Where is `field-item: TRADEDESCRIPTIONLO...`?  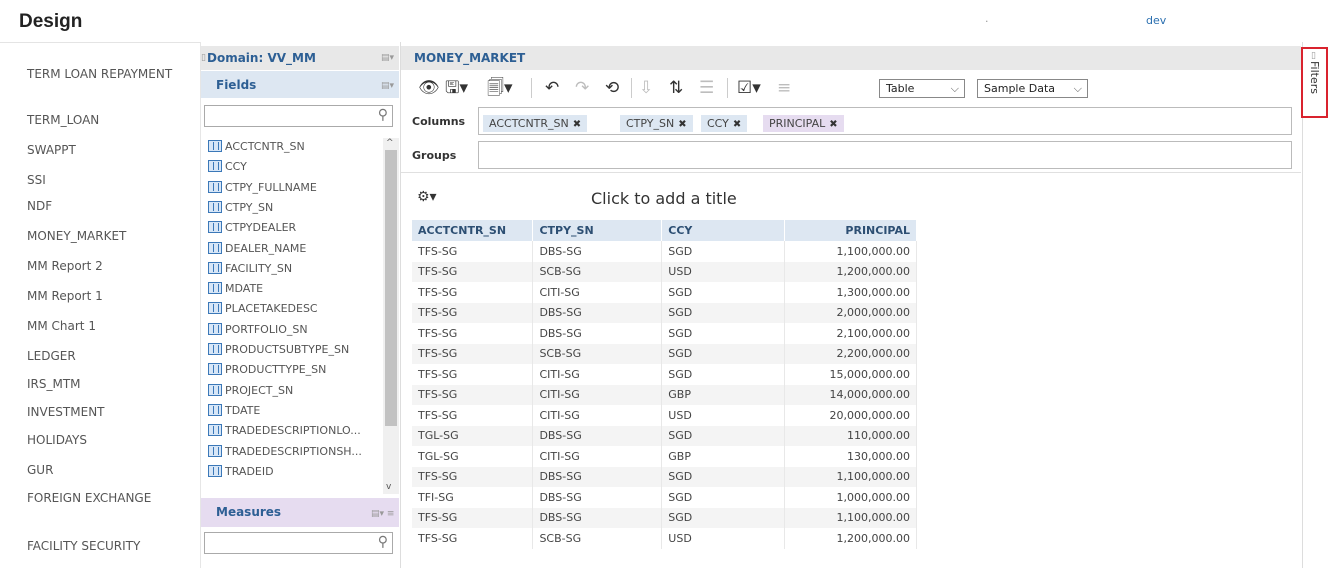
field-item: TRADEDESCRIPTIONLO... is located at coordinates (295, 433).